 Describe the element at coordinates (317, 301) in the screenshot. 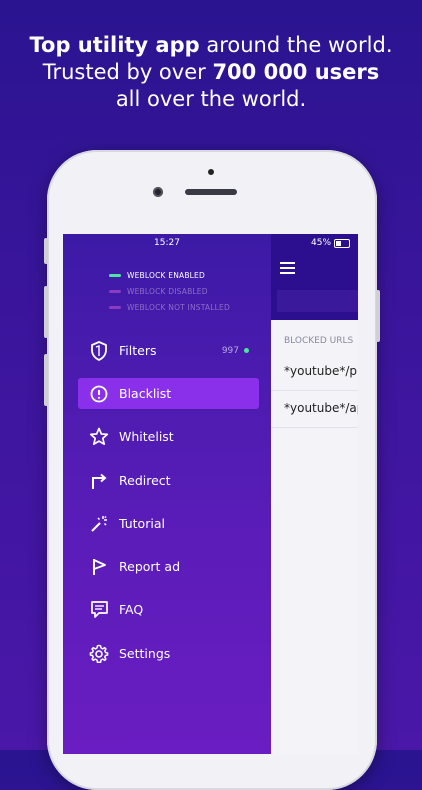

I see `search-bar` at that location.